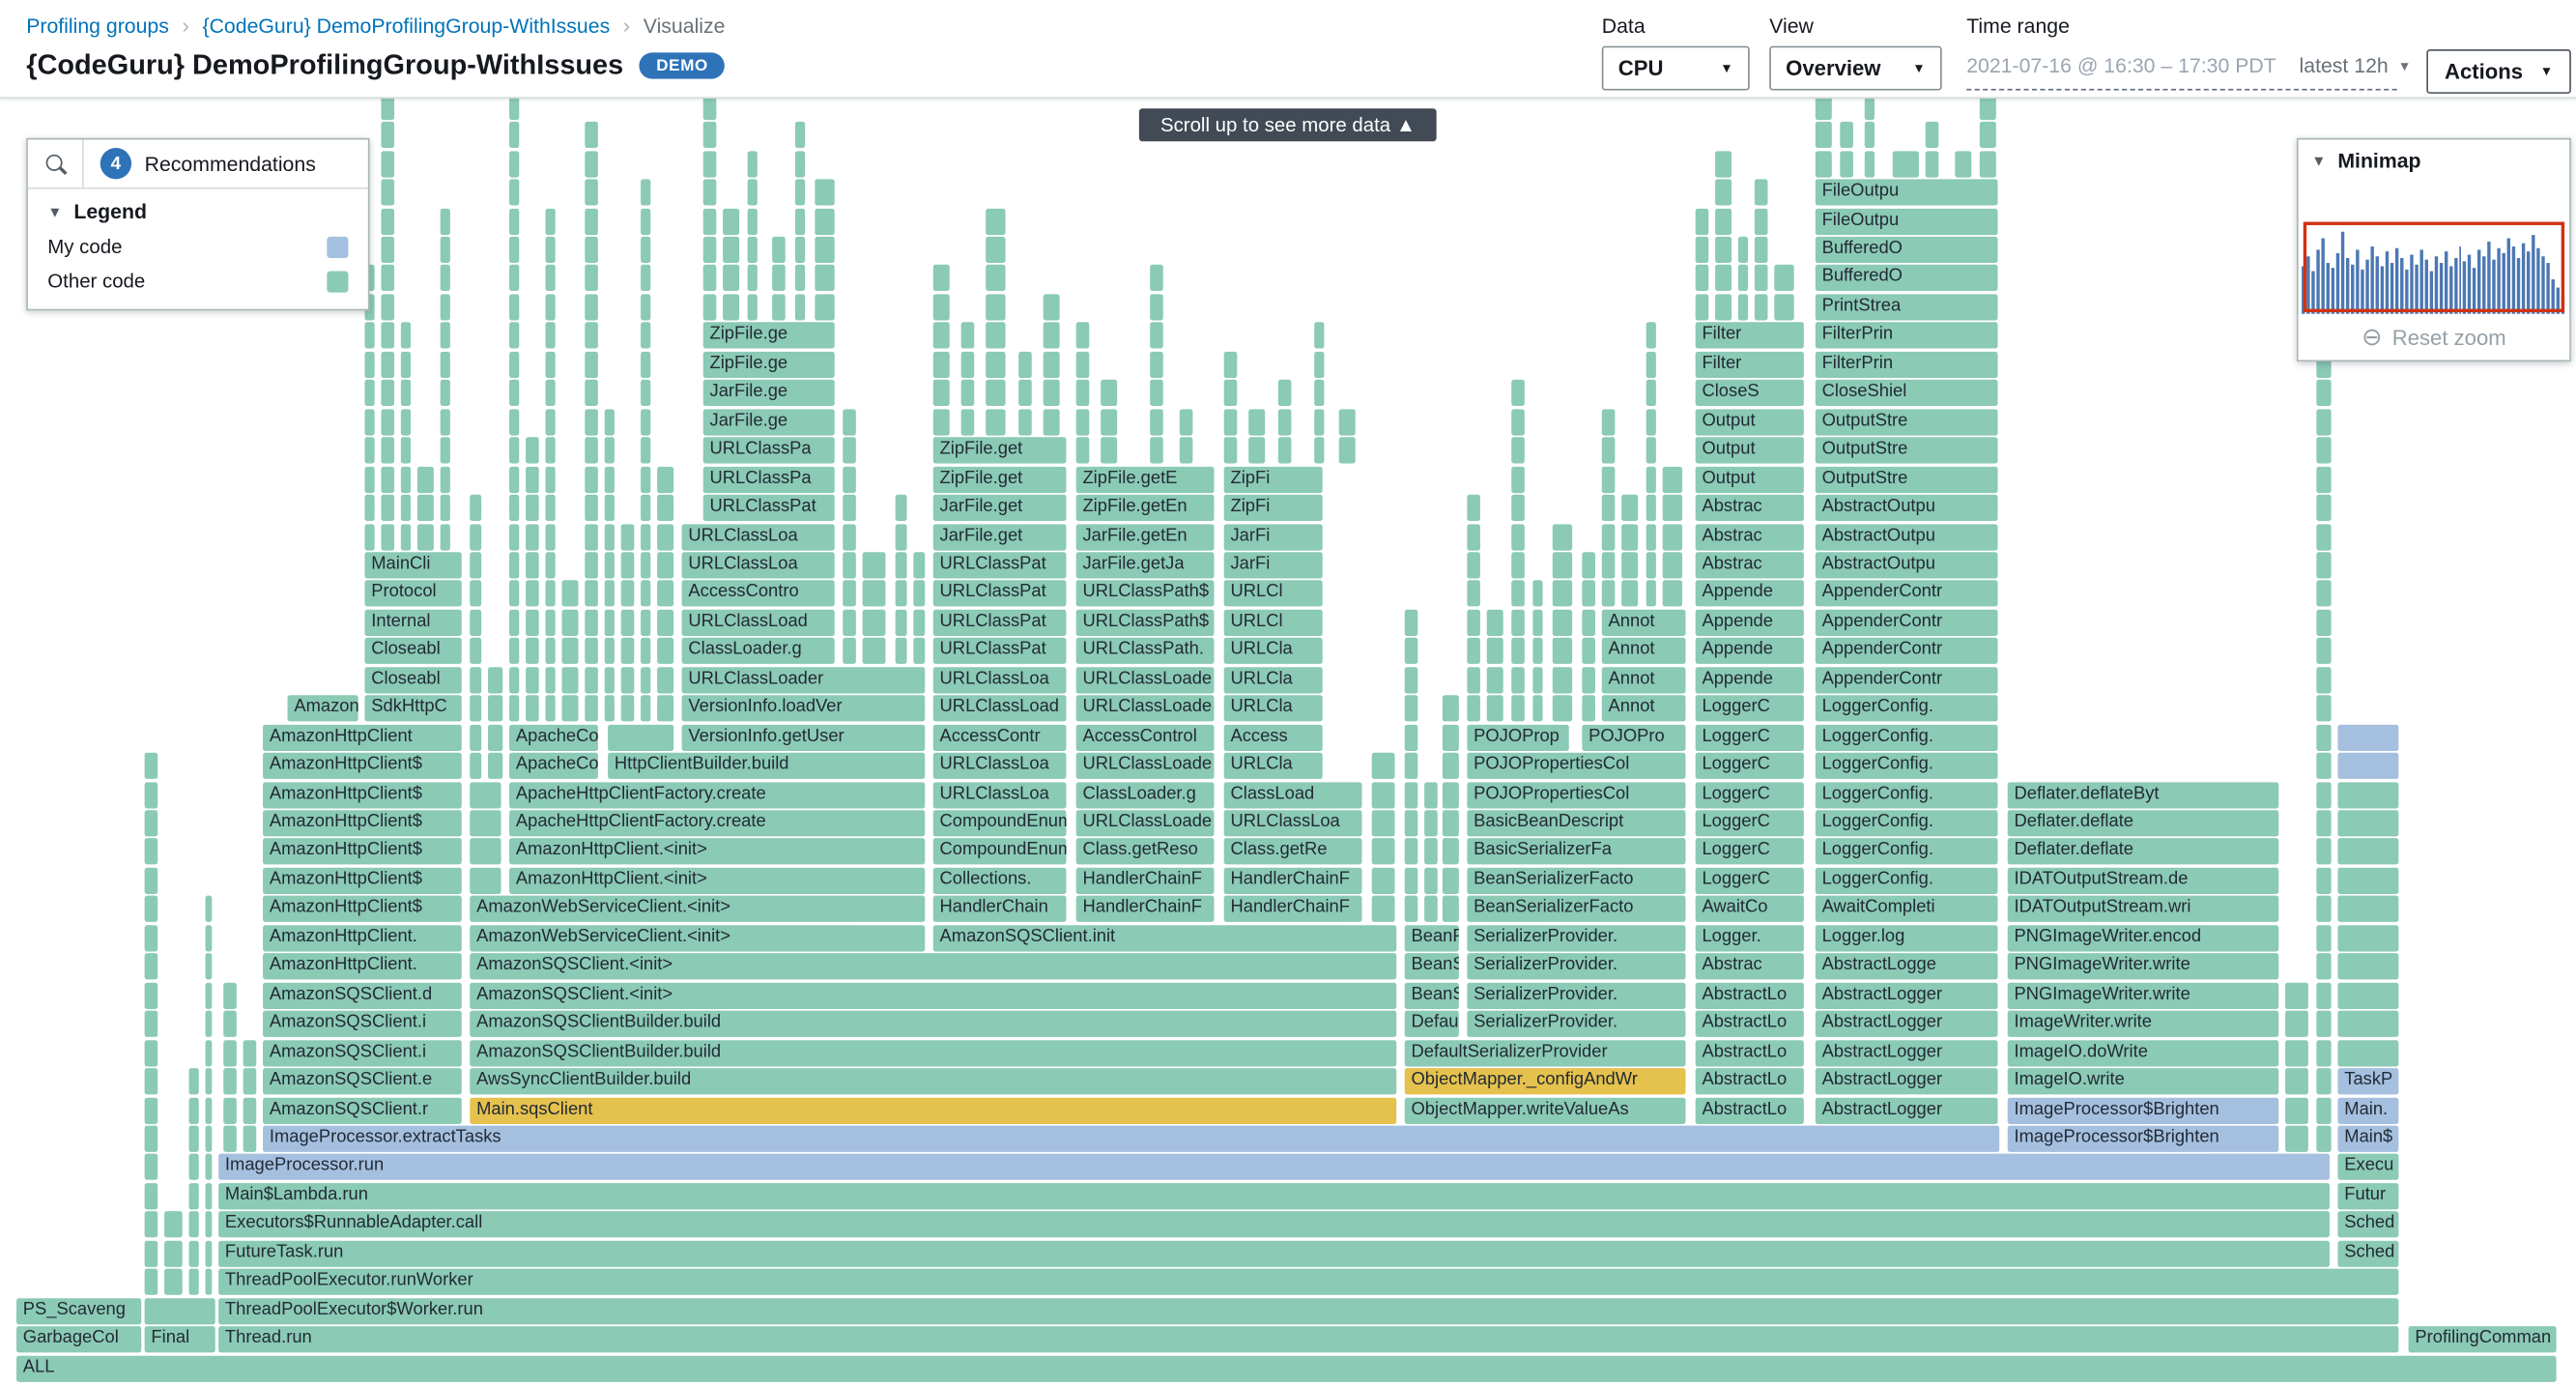  What do you see at coordinates (934, 1110) in the screenshot?
I see `flame-cell: Main.sqsClient` at bounding box center [934, 1110].